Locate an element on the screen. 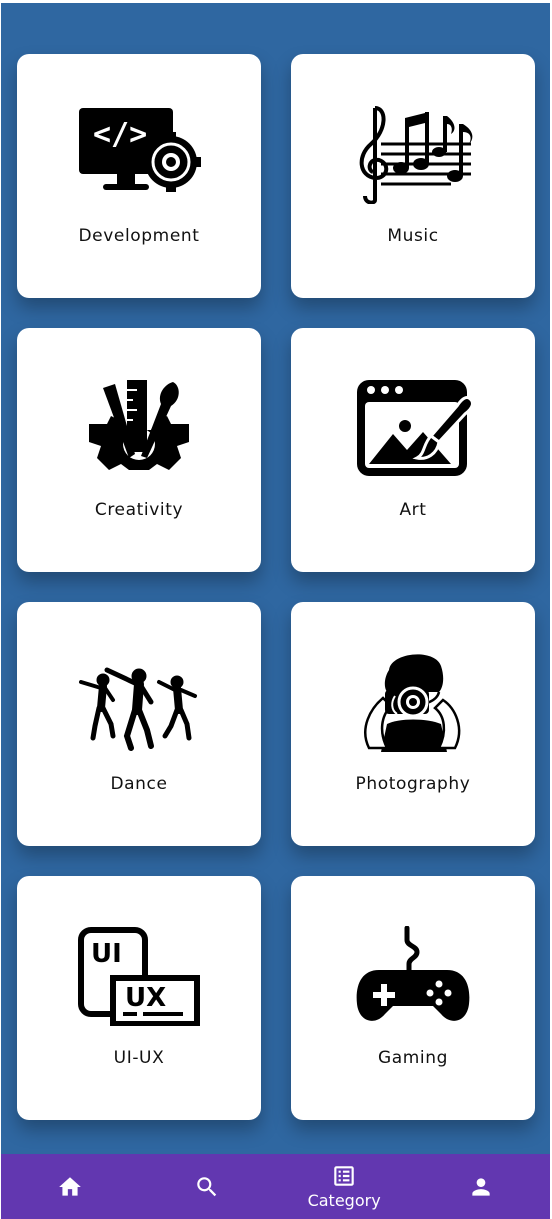  svg-text: UI is located at coordinates (106, 954).